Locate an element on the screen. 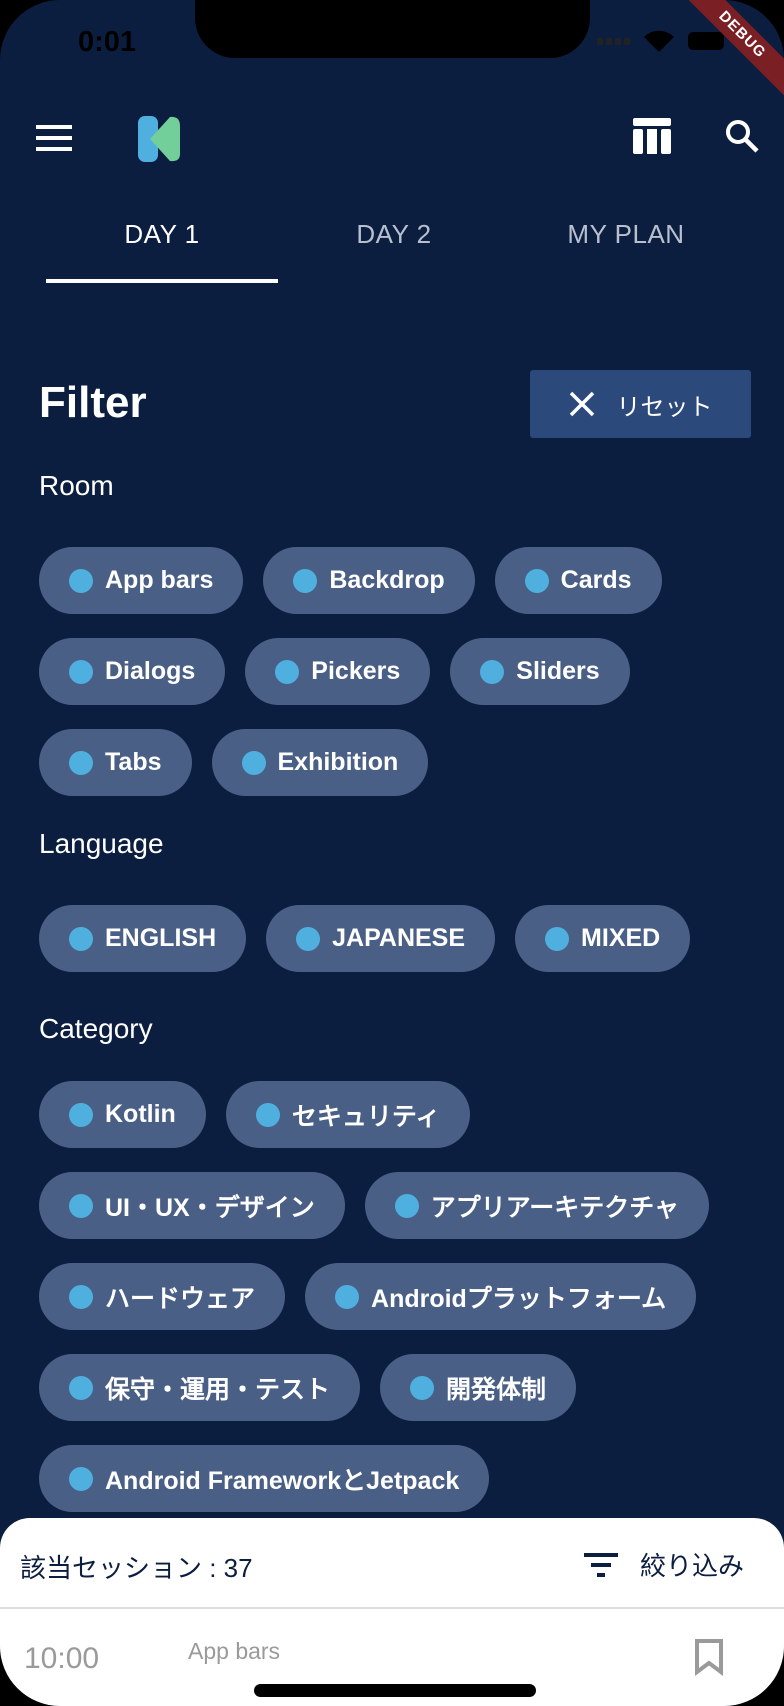 Image resolution: width=784 pixels, height=1706 pixels. bookmark-button is located at coordinates (709, 1659).